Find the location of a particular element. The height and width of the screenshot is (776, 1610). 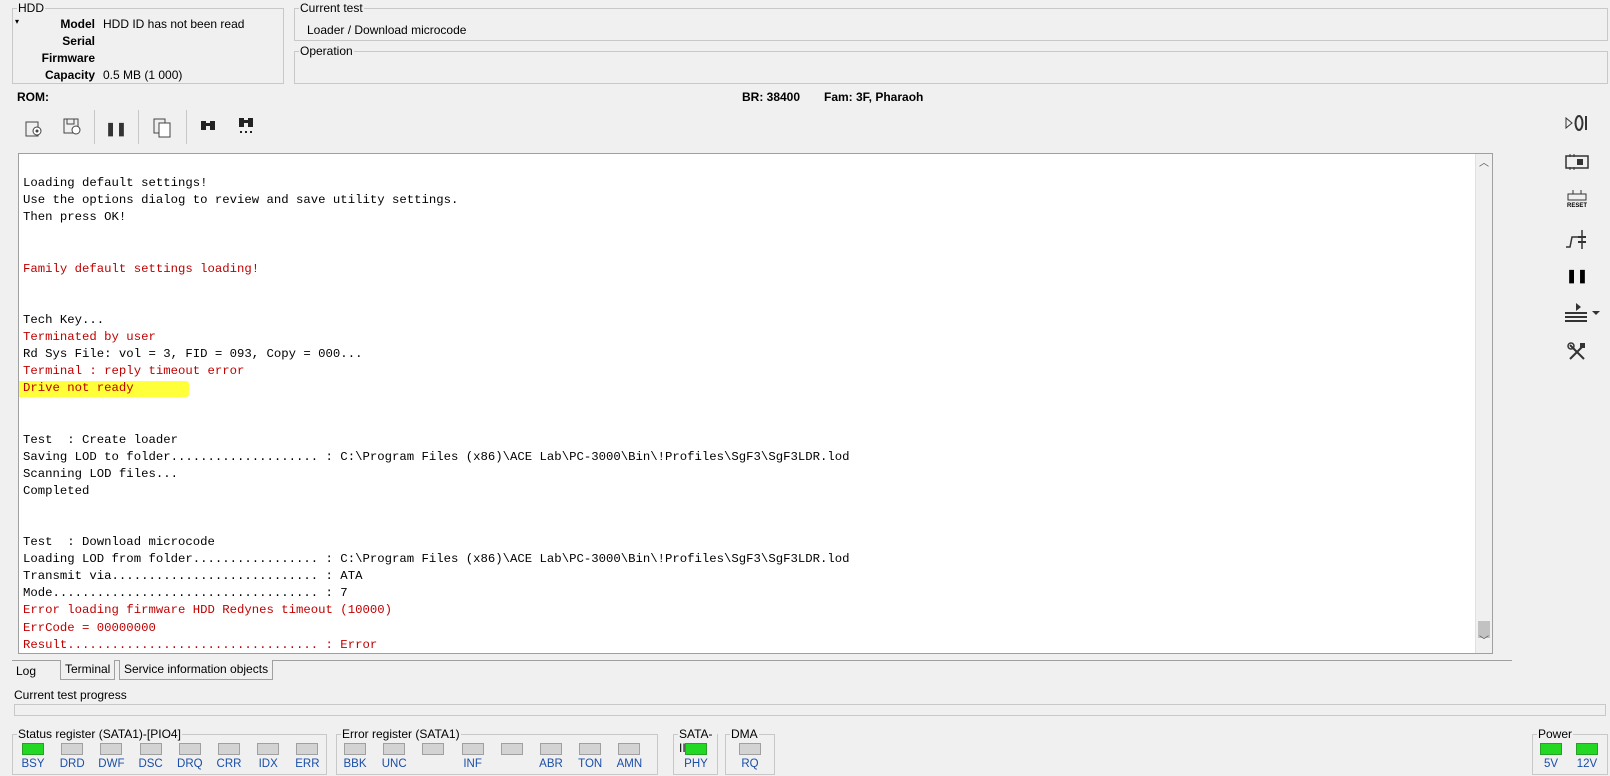

led-crr is located at coordinates (229, 749).